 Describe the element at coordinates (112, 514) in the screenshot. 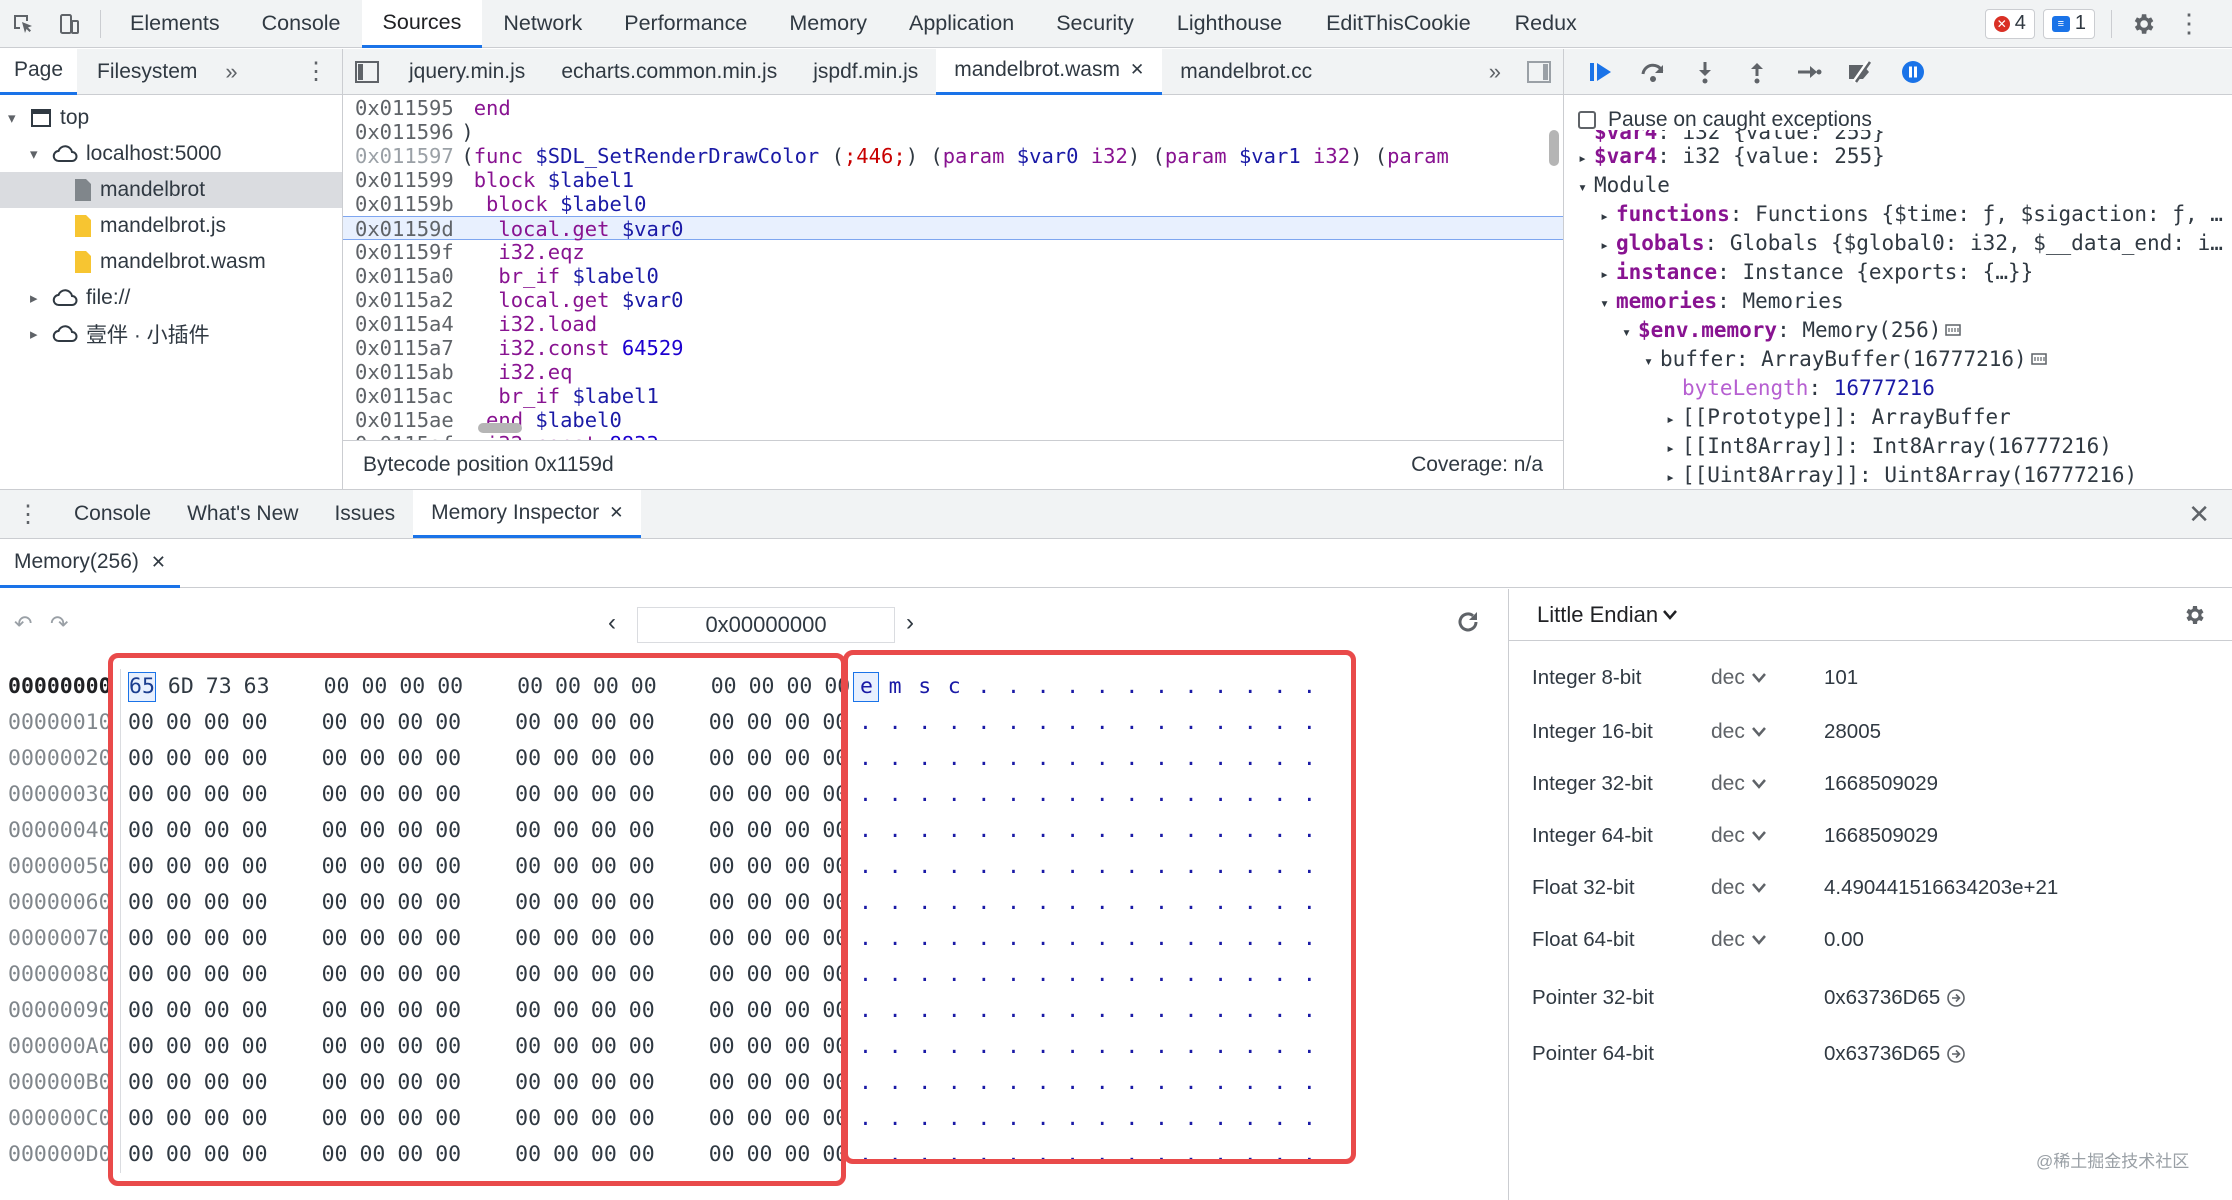

I see `drawer-tab: Console` at that location.